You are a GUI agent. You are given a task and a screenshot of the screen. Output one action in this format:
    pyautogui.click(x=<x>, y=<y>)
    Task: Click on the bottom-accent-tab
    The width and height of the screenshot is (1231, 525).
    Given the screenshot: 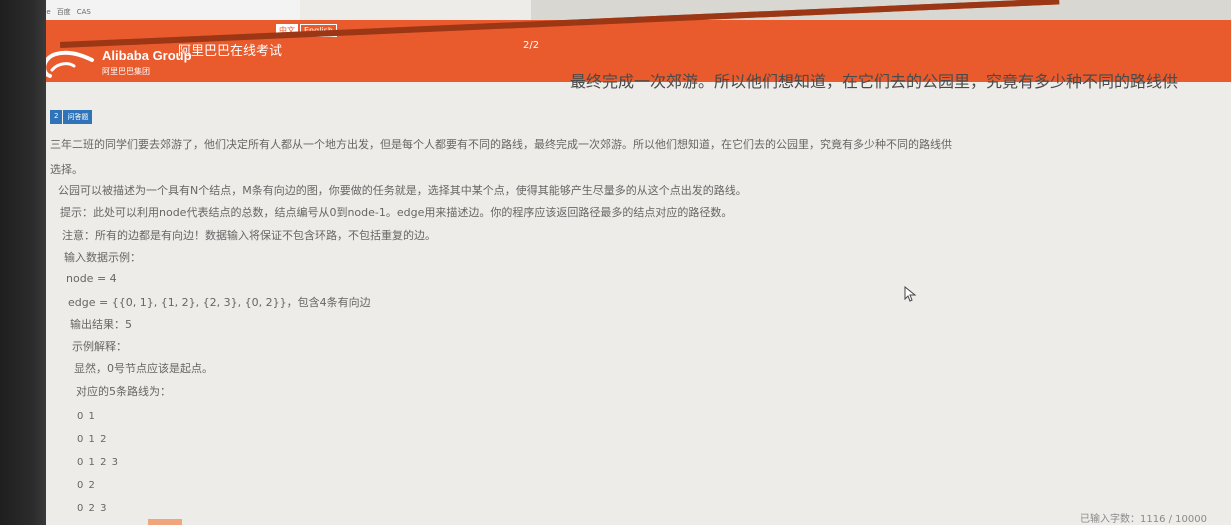 What is the action you would take?
    pyautogui.click(x=165, y=522)
    